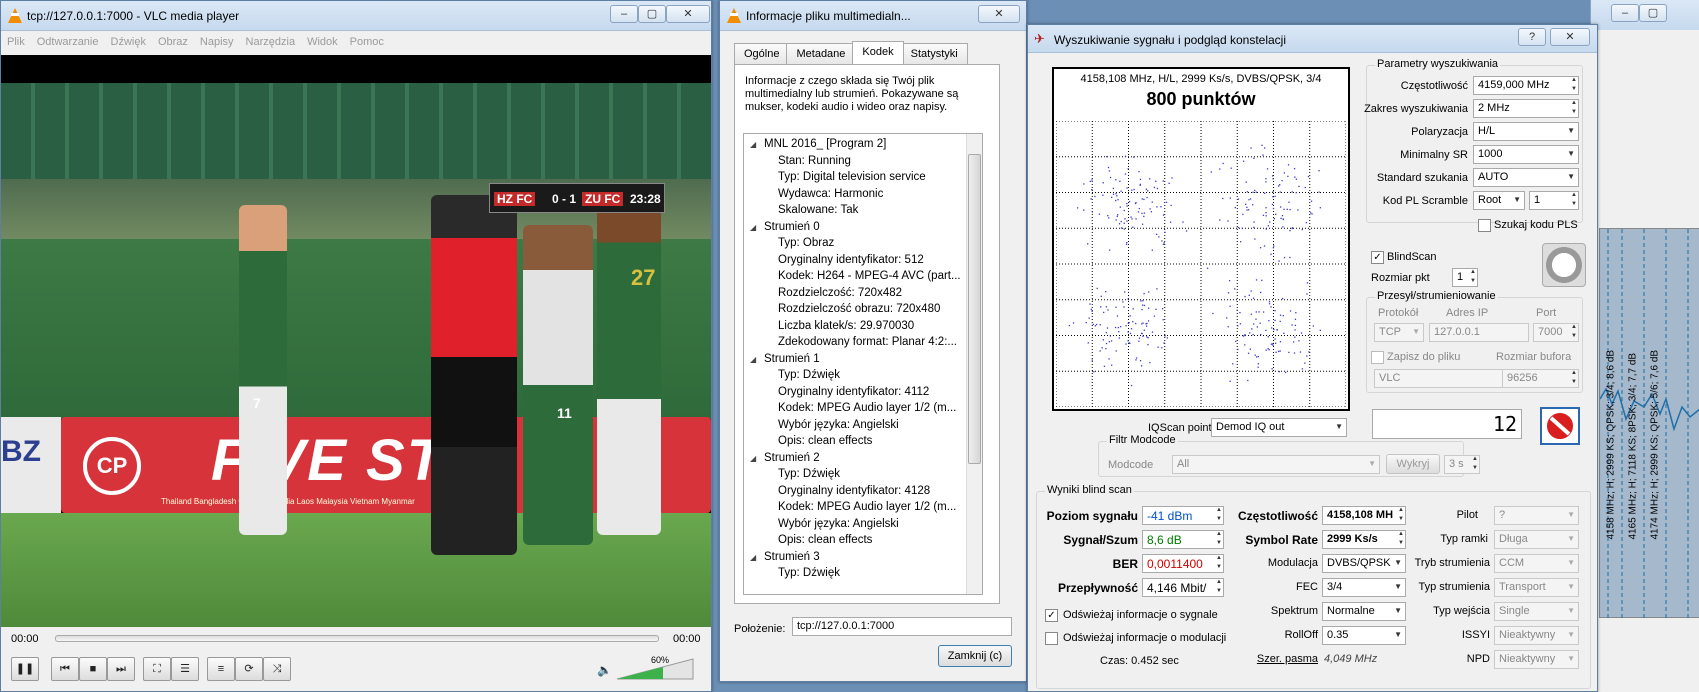  Describe the element at coordinates (1279, 427) in the screenshot. I see `iq-select: Demod IQ out` at that location.